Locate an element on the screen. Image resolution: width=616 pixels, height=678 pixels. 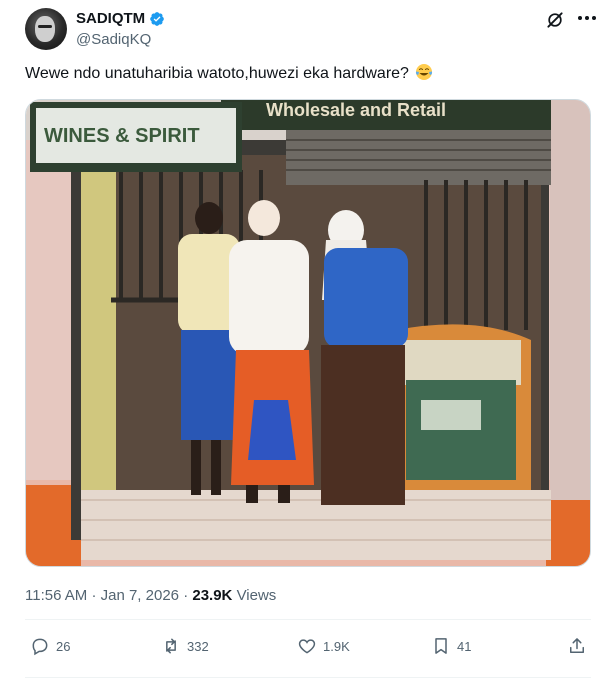
share-icon is located at coordinates (577, 645).